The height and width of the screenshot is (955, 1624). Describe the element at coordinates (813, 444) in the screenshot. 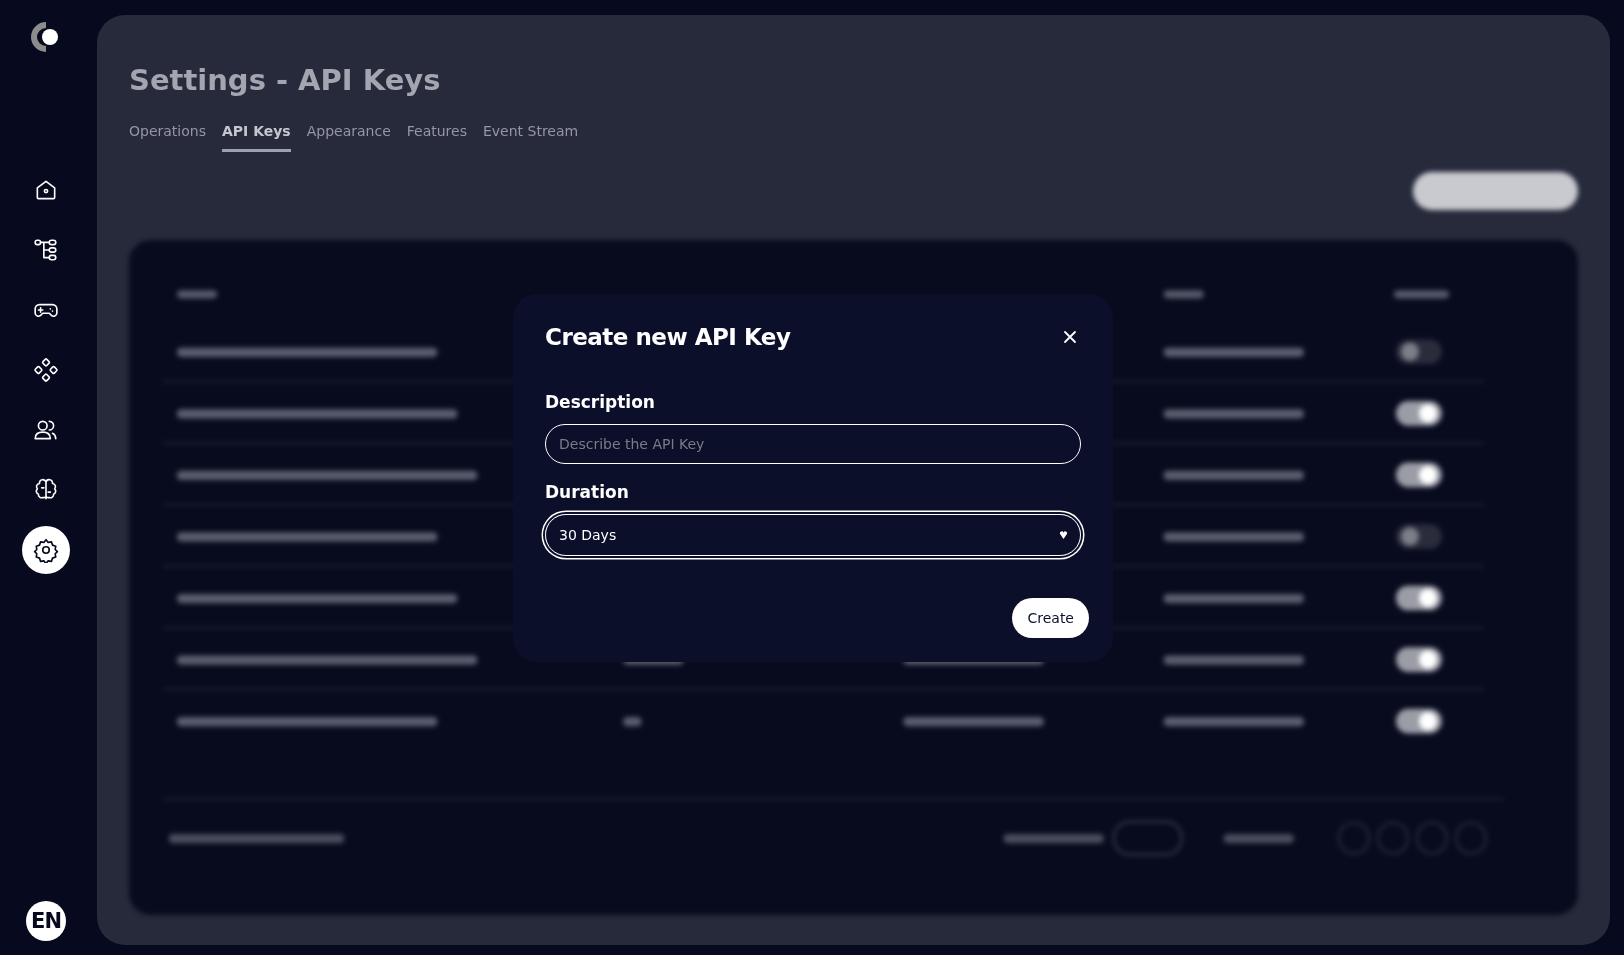

I see `input-field: Describe the API Key` at that location.